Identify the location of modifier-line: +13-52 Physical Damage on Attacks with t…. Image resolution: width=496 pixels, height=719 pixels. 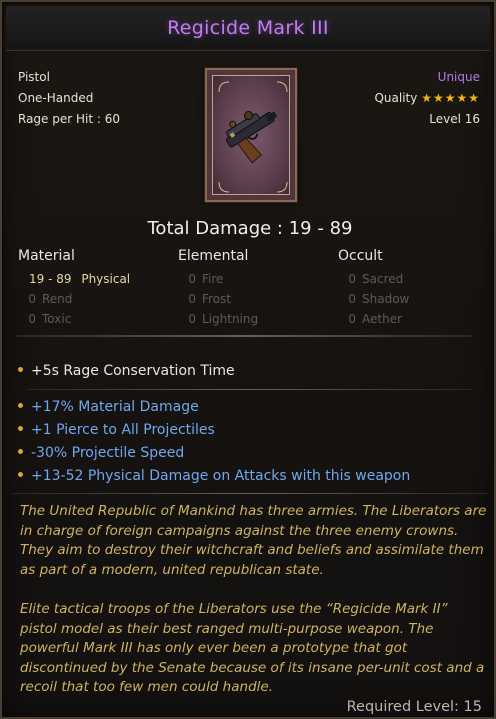
(214, 476).